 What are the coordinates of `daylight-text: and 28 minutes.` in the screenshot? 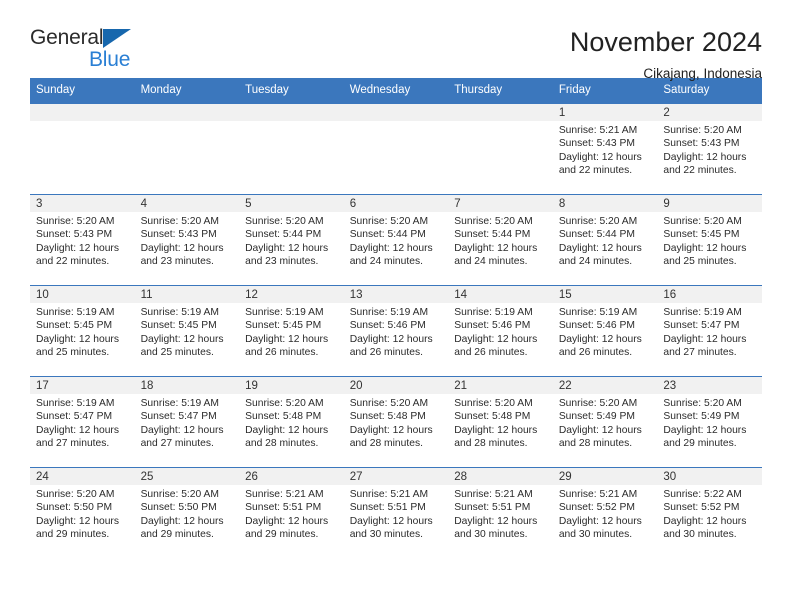 It's located at (491, 444).